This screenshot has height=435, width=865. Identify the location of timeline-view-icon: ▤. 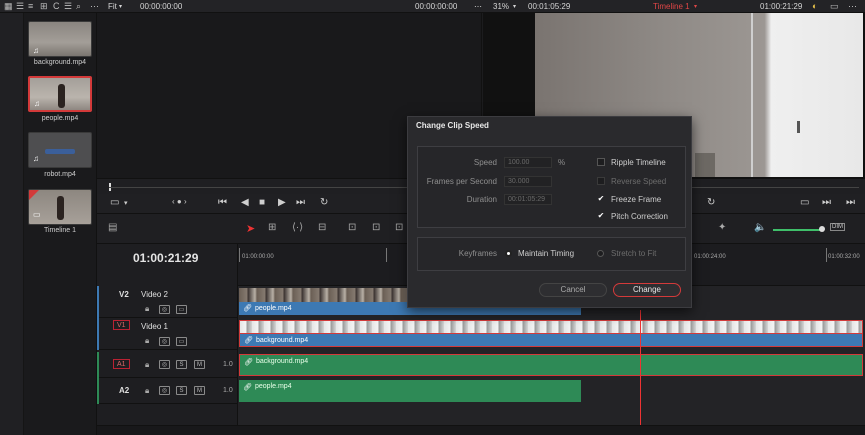
(112, 227).